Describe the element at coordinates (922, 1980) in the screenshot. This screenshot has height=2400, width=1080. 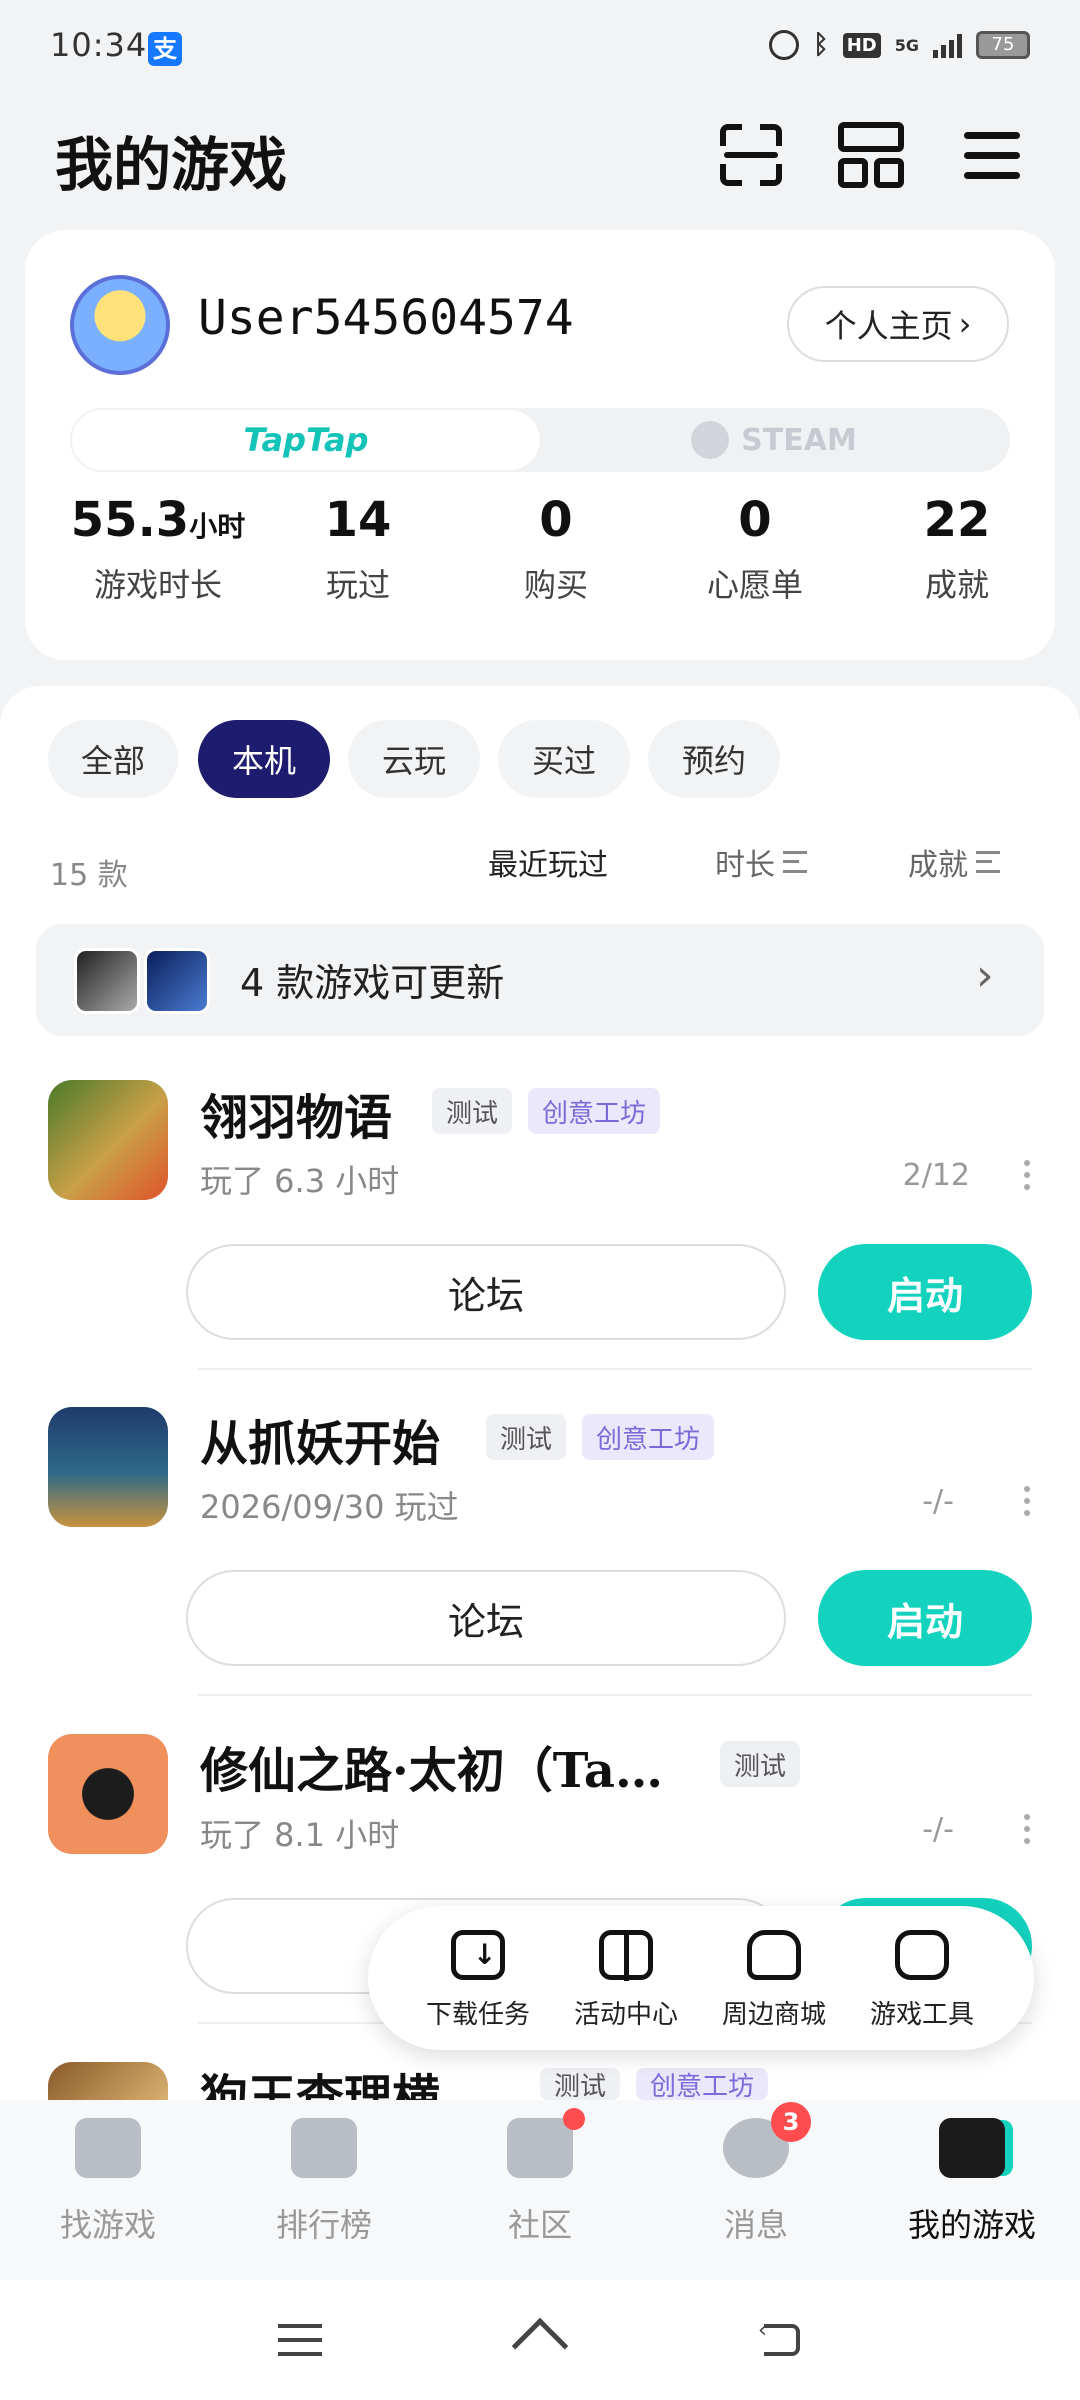
I see `quick-game-tools: 游戏工具` at that location.